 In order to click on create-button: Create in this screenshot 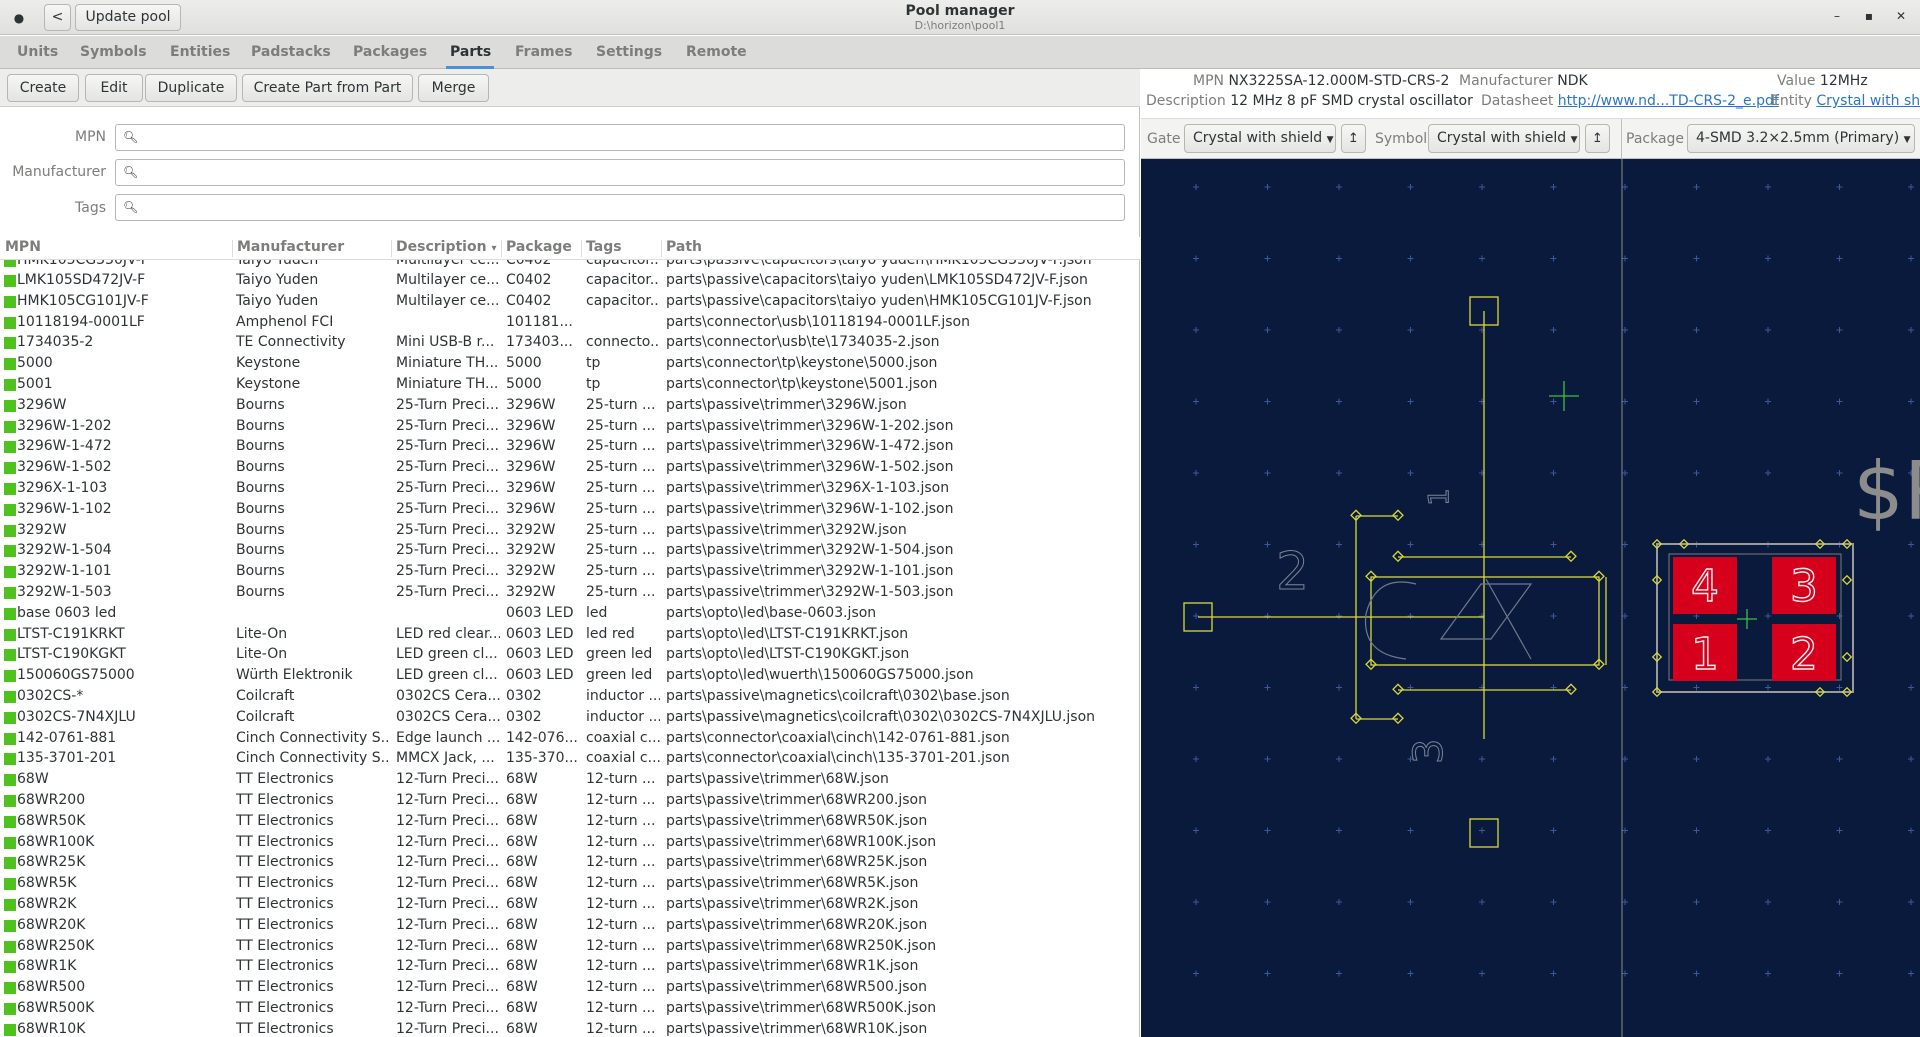, I will do `click(43, 88)`.